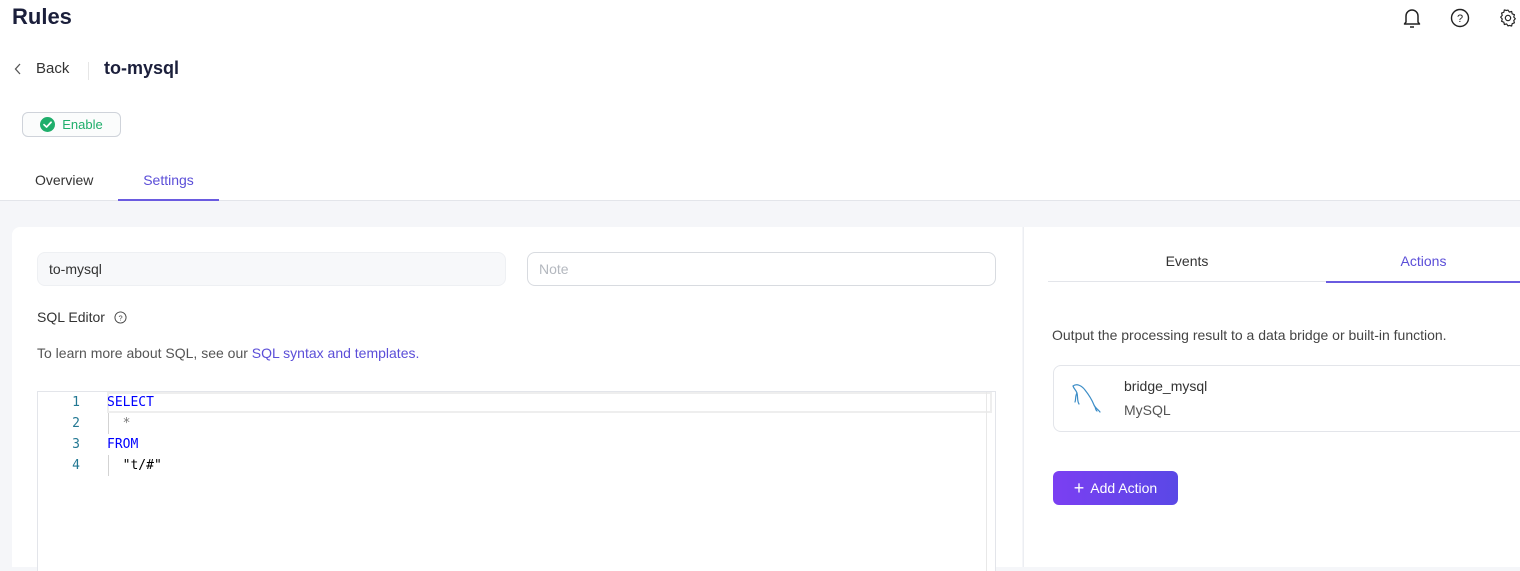 The image size is (1520, 571). What do you see at coordinates (134, 465) in the screenshot?
I see `code-text: "t/#"` at bounding box center [134, 465].